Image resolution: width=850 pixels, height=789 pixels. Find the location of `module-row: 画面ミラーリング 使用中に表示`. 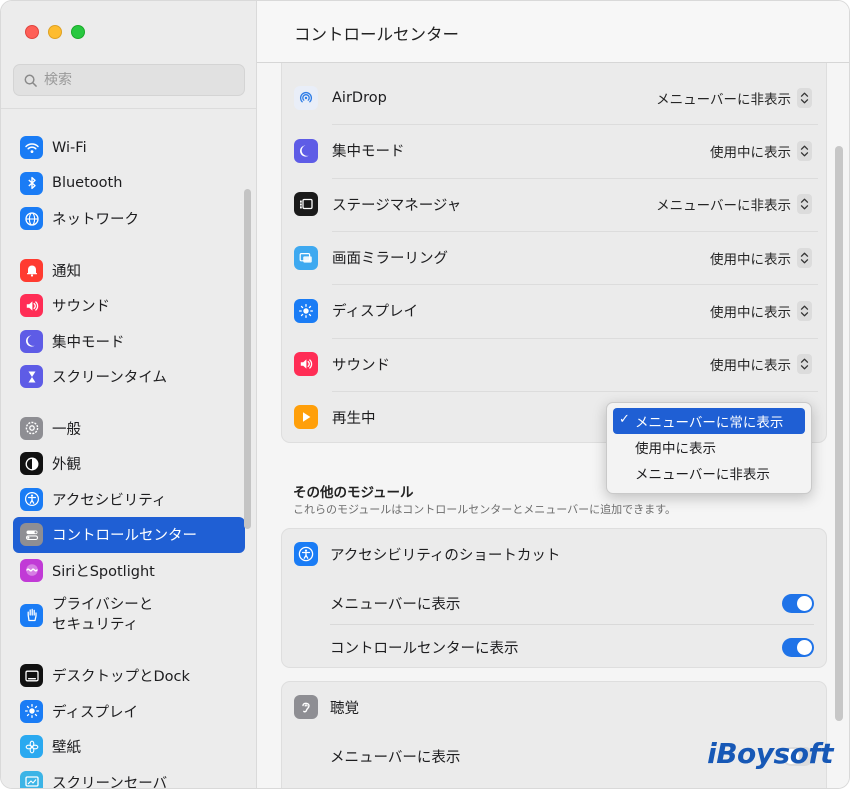

module-row: 画面ミラーリング 使用中に表示 is located at coordinates (555, 257).